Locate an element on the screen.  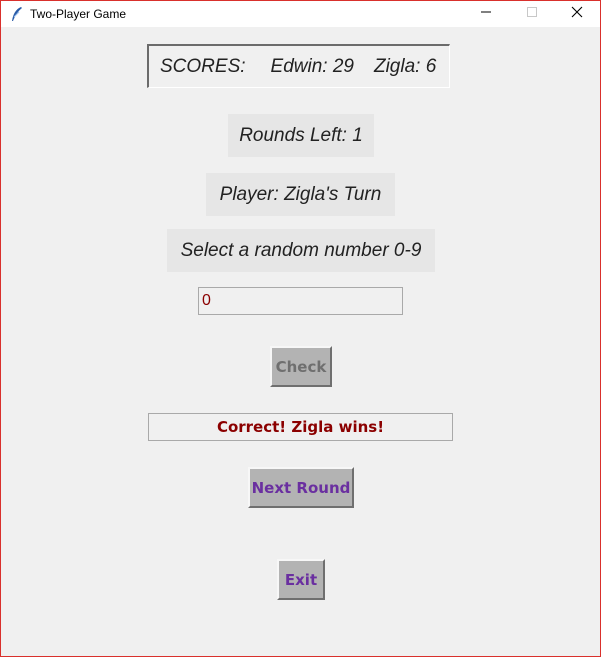
exit-button: Exit is located at coordinates (301, 579).